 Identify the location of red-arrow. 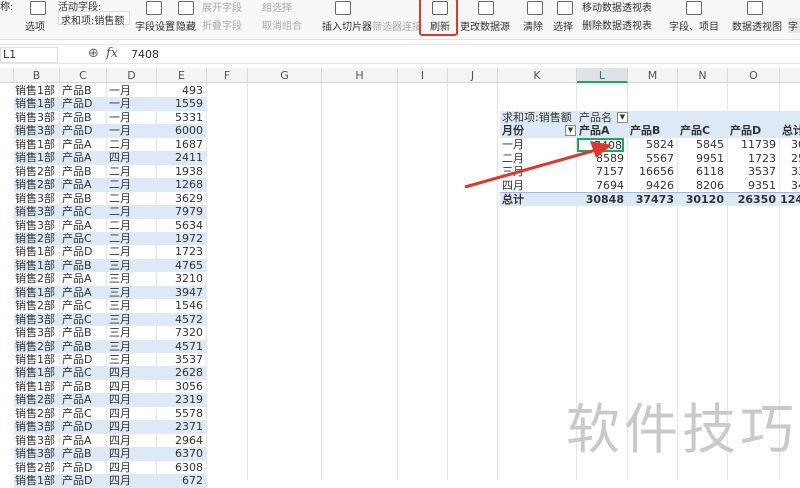
(538, 165).